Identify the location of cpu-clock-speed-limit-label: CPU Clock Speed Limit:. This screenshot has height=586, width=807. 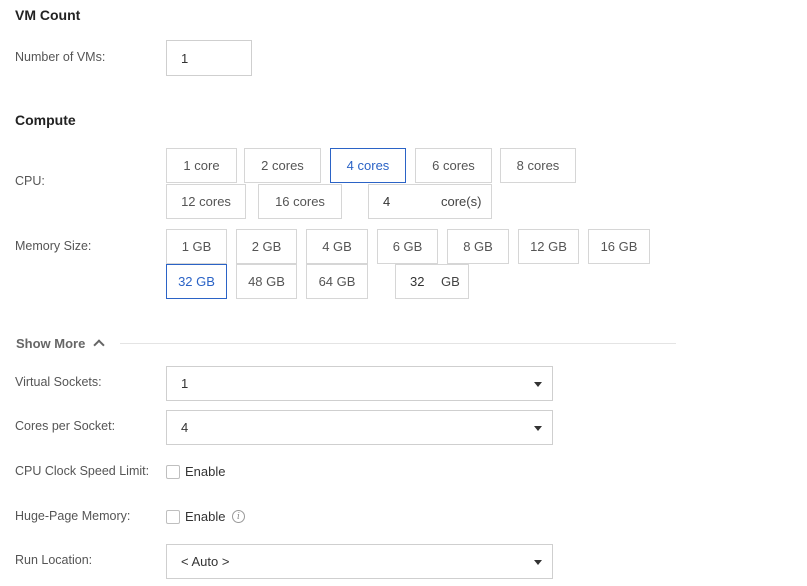
(82, 471).